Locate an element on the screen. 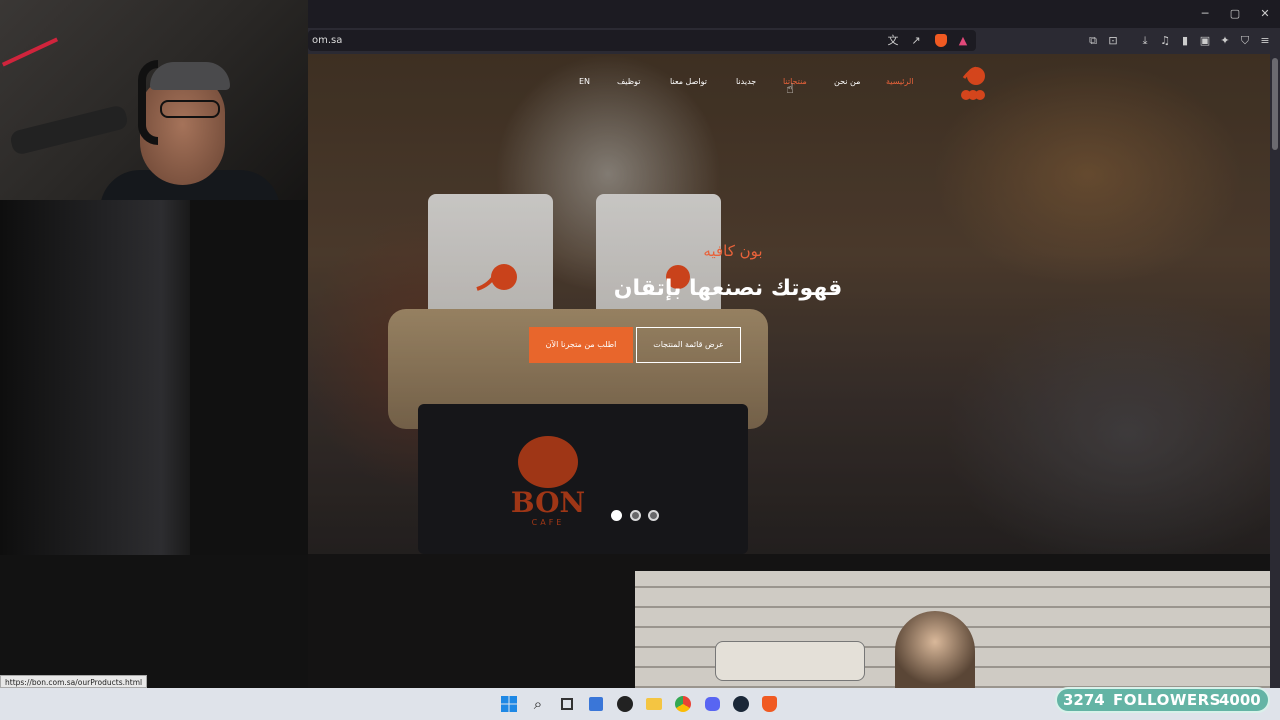 The image size is (1280, 720). glasses is located at coordinates (190, 109).